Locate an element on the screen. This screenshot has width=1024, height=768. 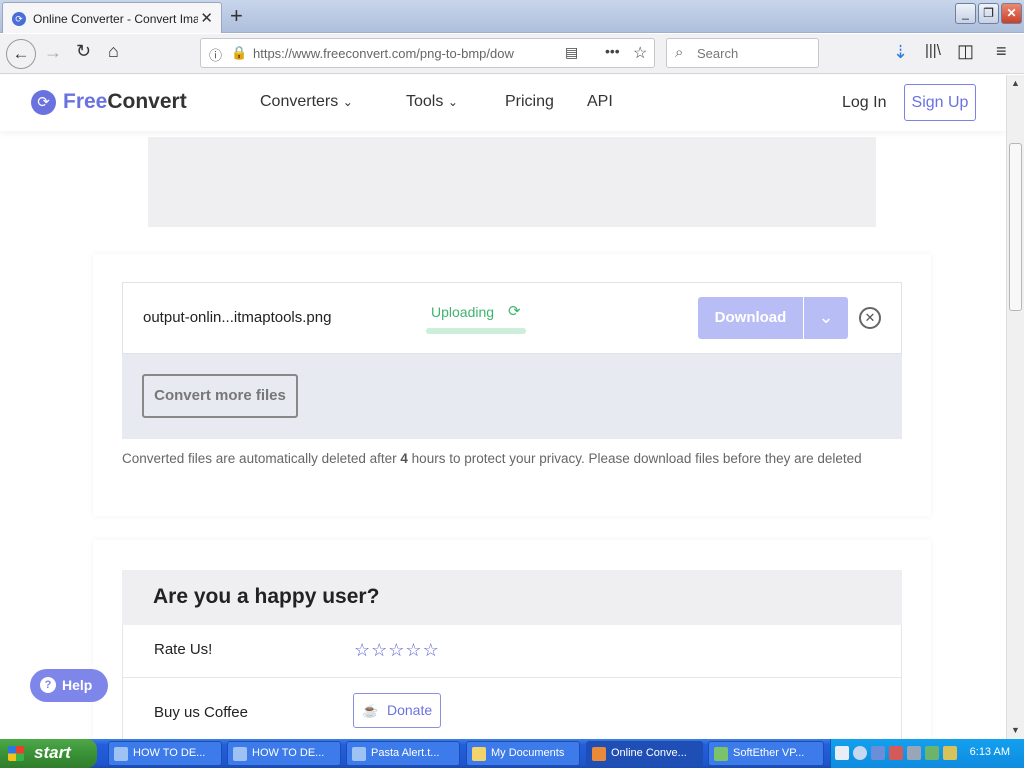
help-button: ? Help is located at coordinates (69, 685).